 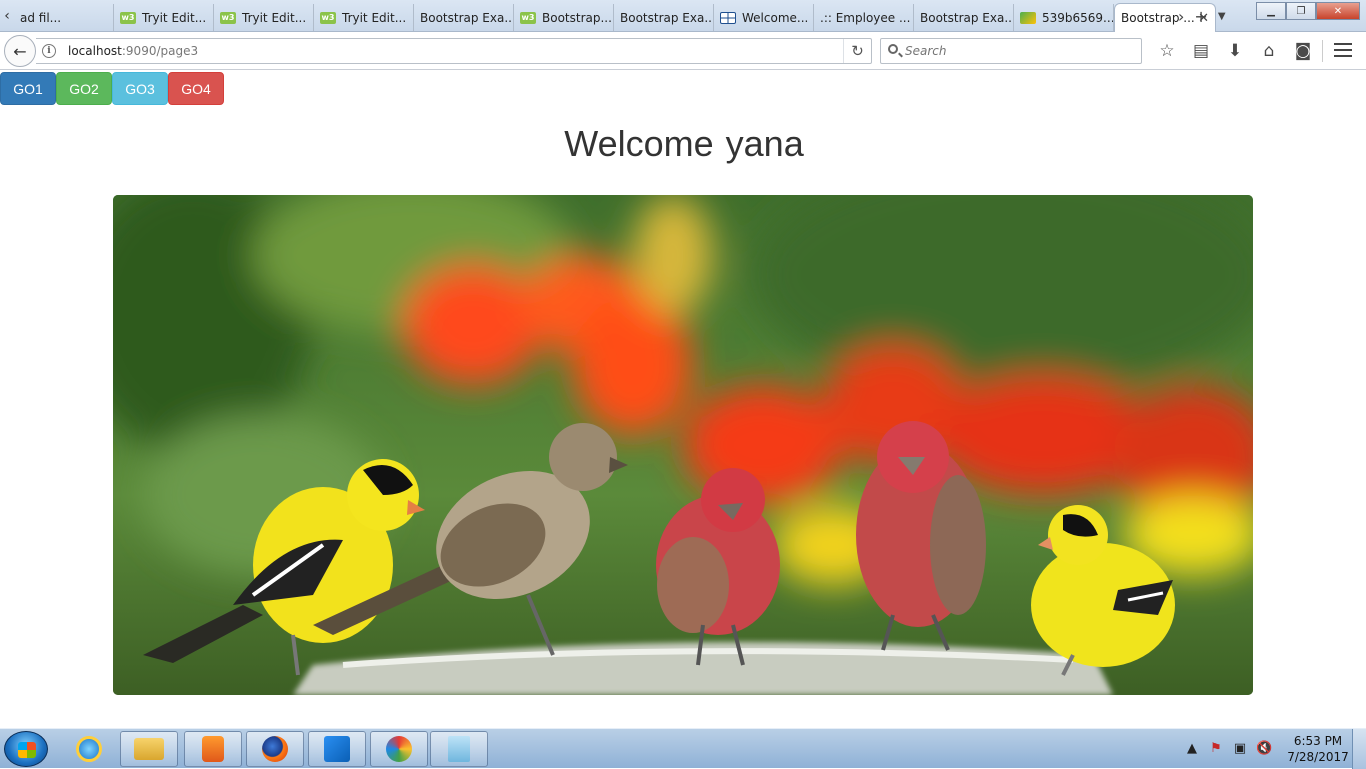 I want to click on search-input, so click(x=1020, y=51).